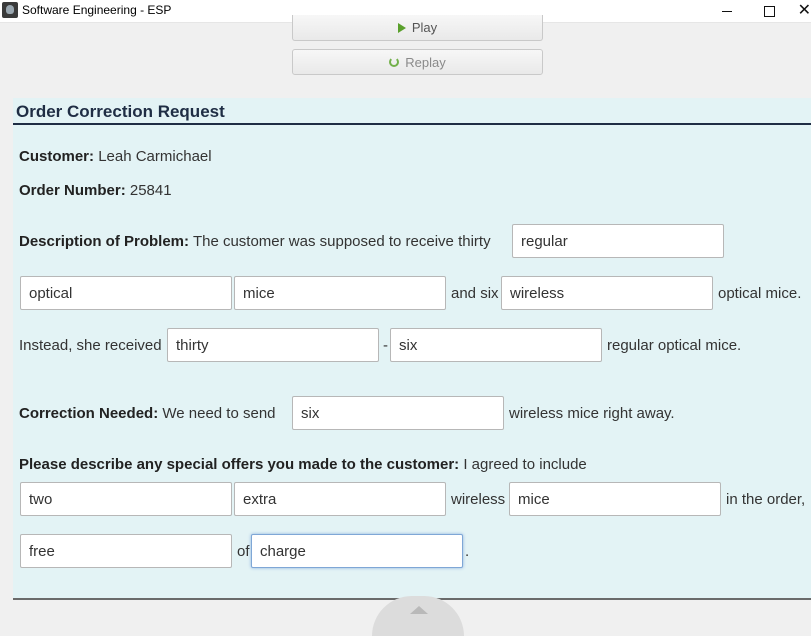  Describe the element at coordinates (418, 616) in the screenshot. I see `scroll-up-handle` at that location.